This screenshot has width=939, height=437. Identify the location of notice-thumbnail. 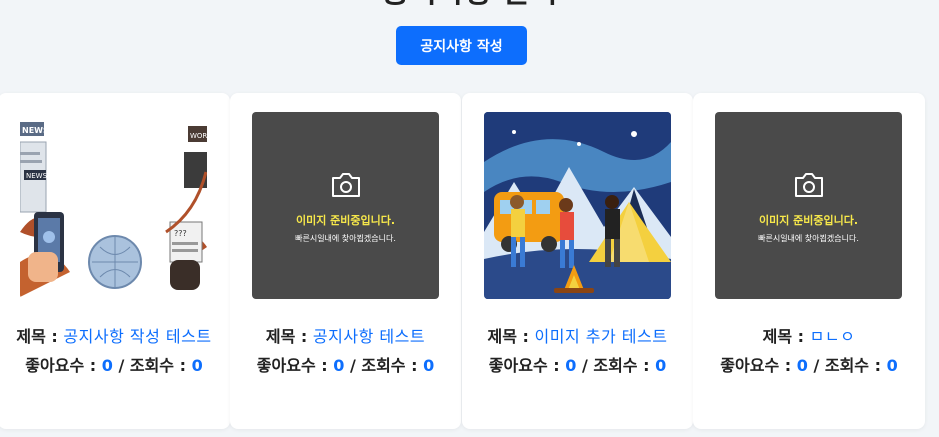
(577, 205).